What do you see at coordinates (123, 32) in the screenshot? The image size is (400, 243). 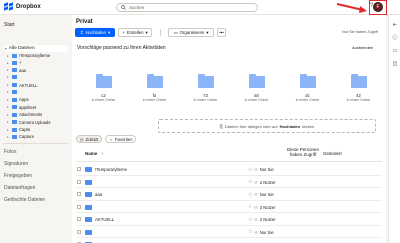 I see `plus-icon: +` at bounding box center [123, 32].